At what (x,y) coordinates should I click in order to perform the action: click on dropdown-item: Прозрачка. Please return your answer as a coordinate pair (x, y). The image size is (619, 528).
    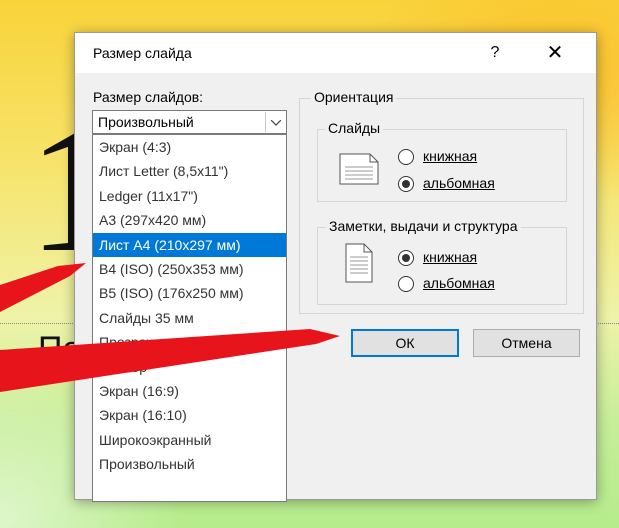
    Looking at the image, I should click on (189, 342).